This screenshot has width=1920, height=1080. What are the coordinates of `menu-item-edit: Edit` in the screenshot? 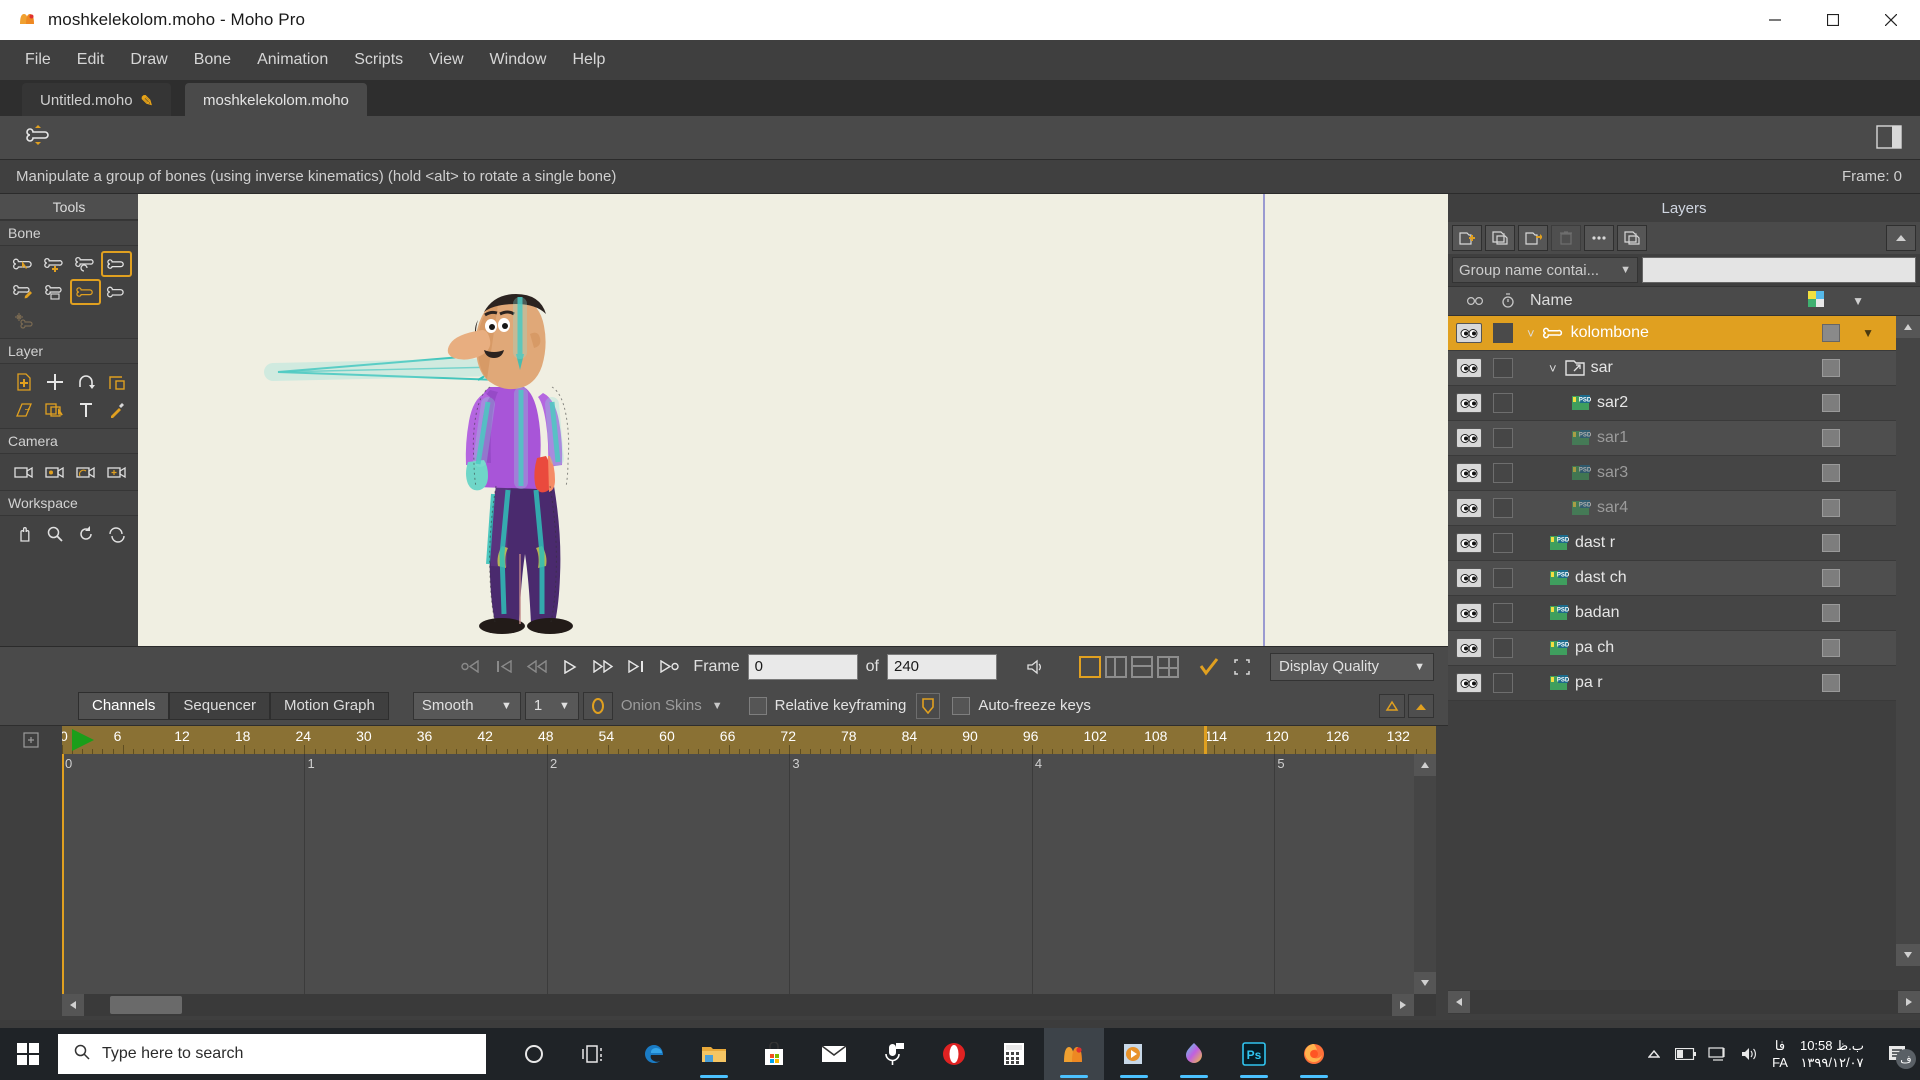 It's located at (91, 60).